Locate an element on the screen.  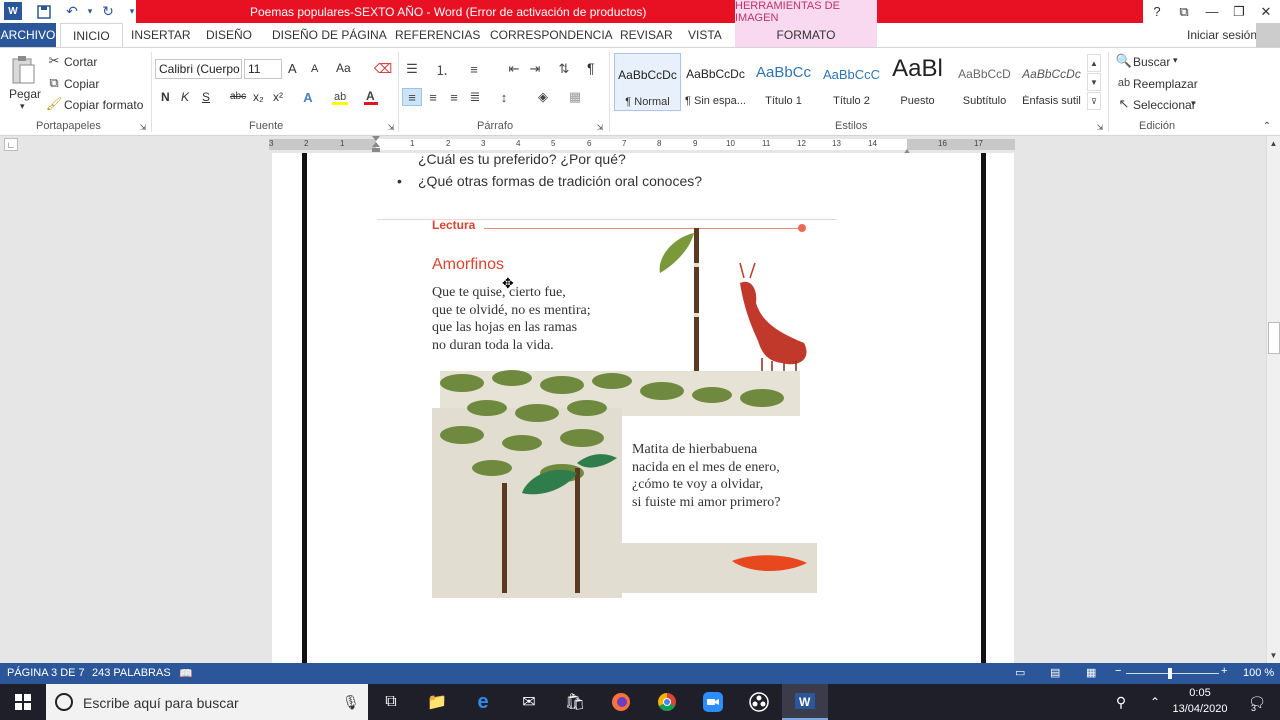
styles-scroll-down-icon: ▼ is located at coordinates (1094, 82).